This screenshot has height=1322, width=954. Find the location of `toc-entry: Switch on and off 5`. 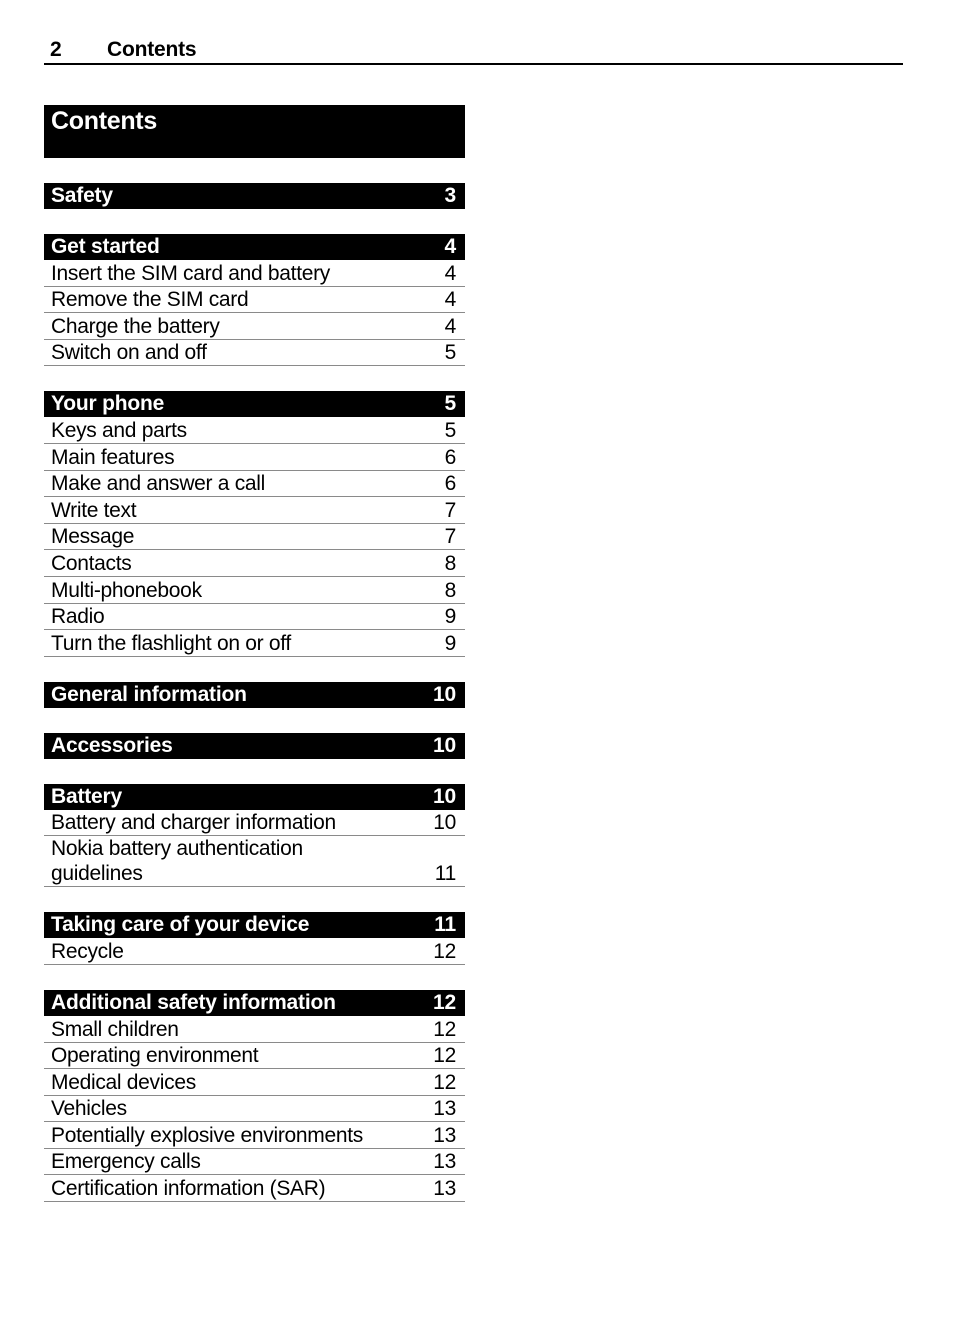

toc-entry: Switch on and off 5 is located at coordinates (254, 353).